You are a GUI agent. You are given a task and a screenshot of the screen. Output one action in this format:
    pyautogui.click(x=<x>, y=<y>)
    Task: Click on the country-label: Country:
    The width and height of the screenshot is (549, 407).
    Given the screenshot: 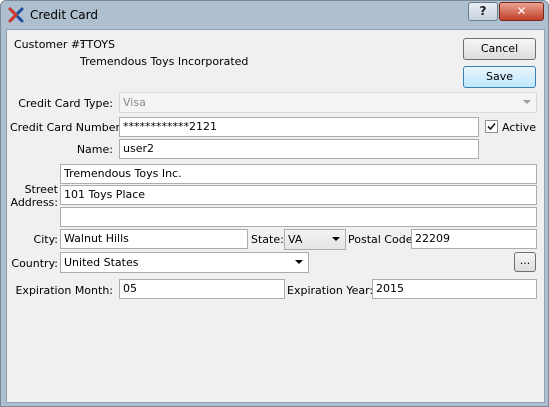 What is the action you would take?
    pyautogui.click(x=34, y=263)
    